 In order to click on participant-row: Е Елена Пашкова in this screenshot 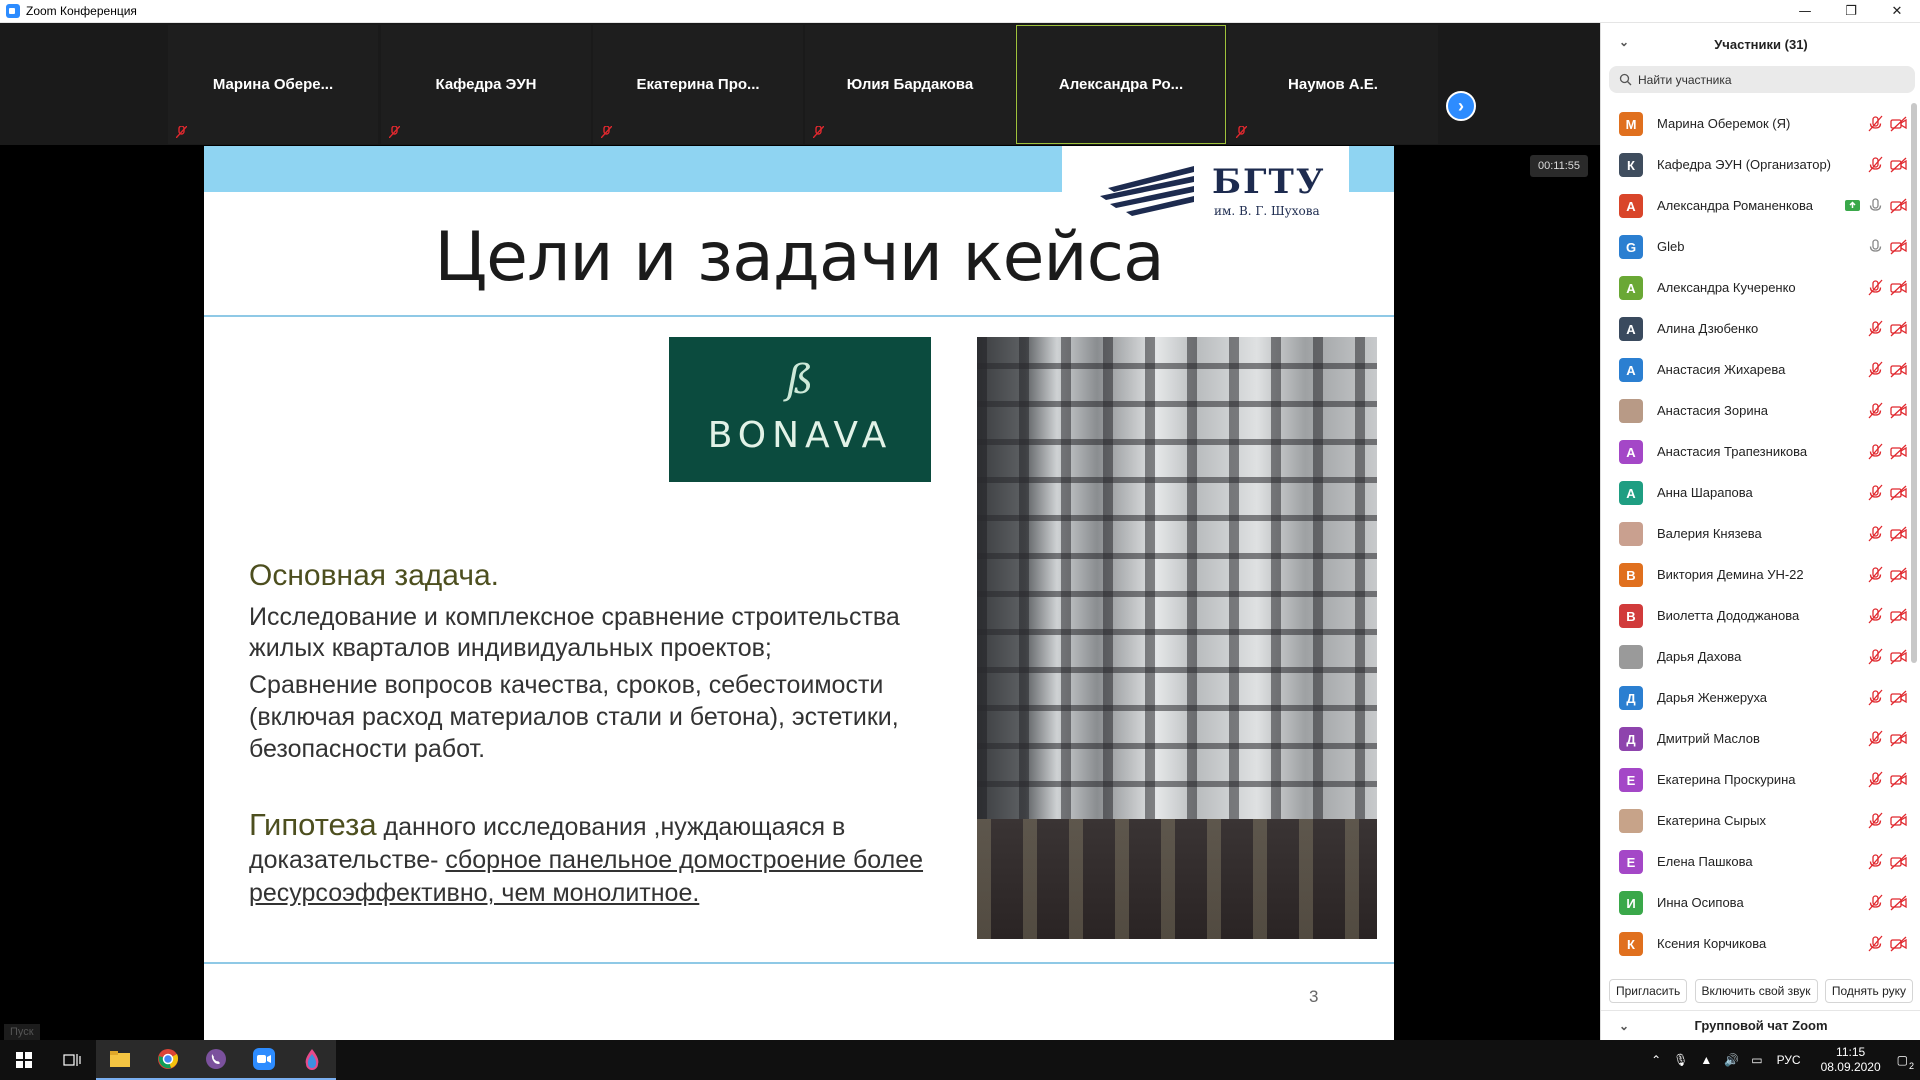, I will do `click(1758, 861)`.